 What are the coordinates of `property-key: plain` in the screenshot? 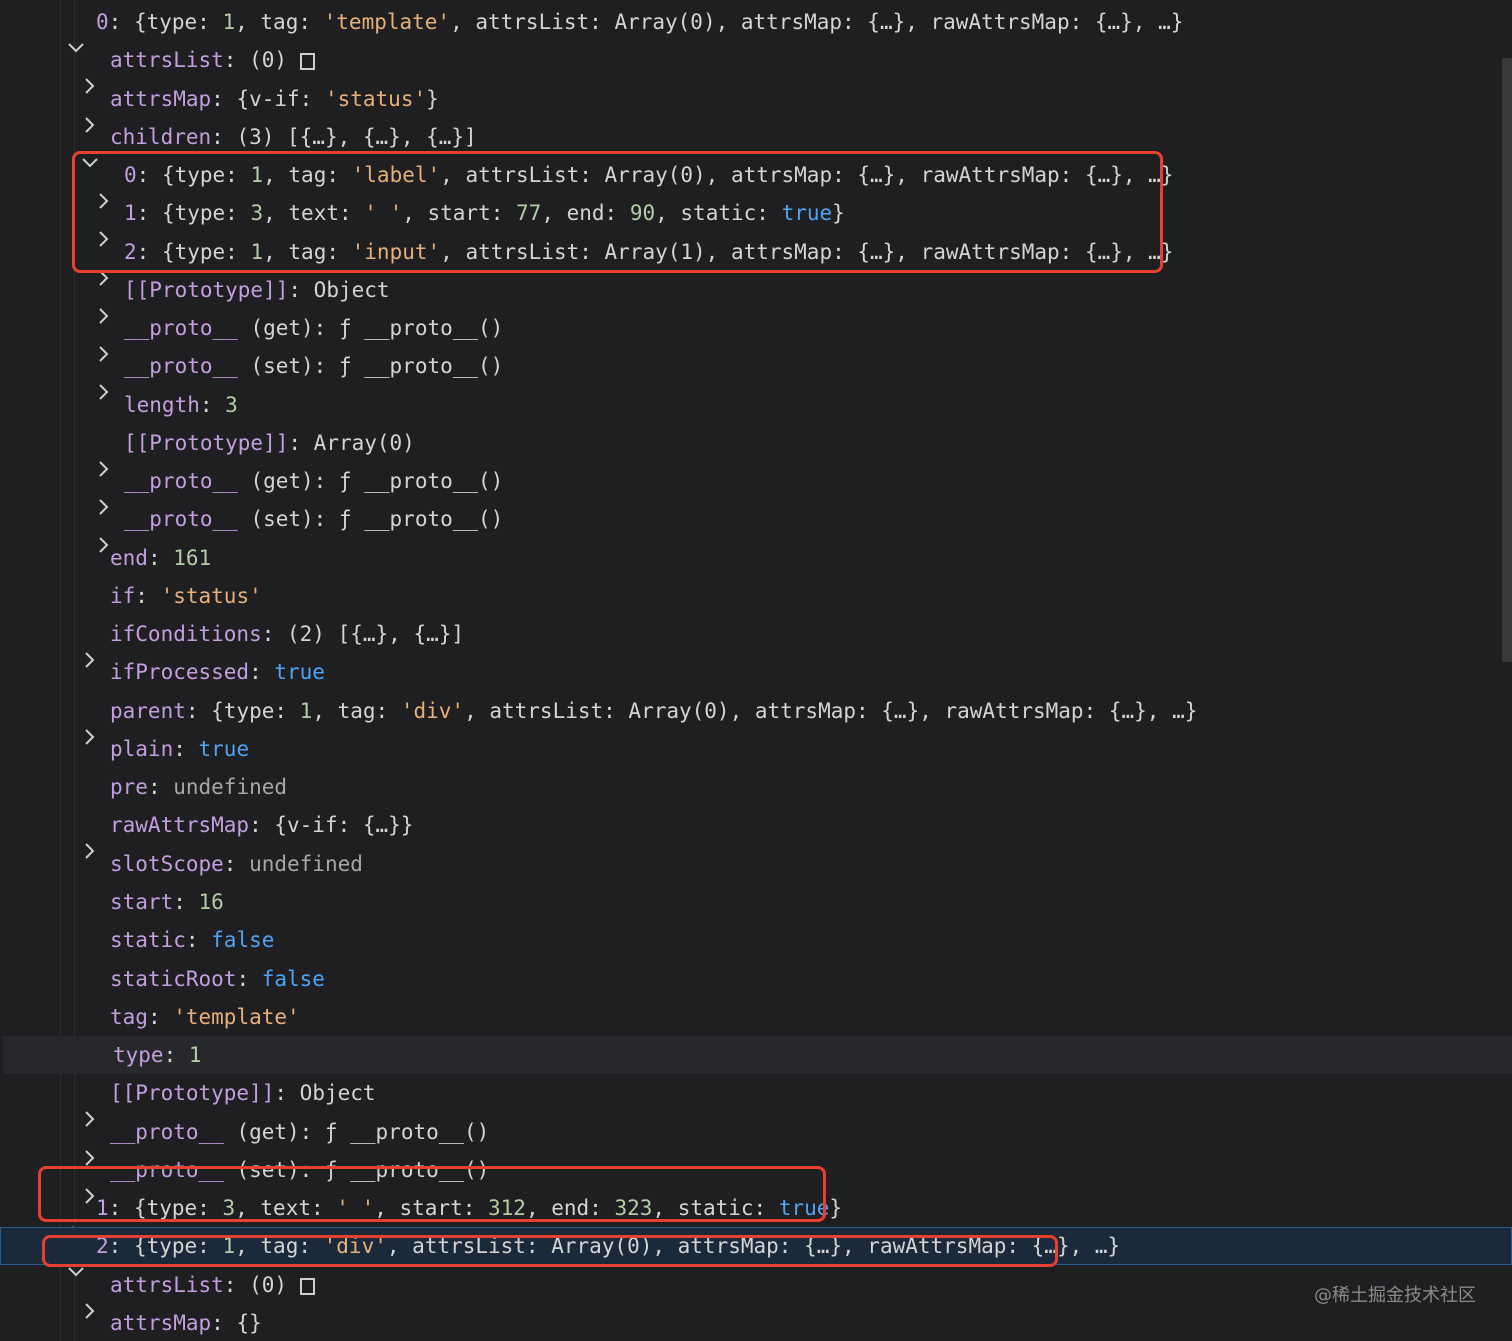 It's located at (142, 748).